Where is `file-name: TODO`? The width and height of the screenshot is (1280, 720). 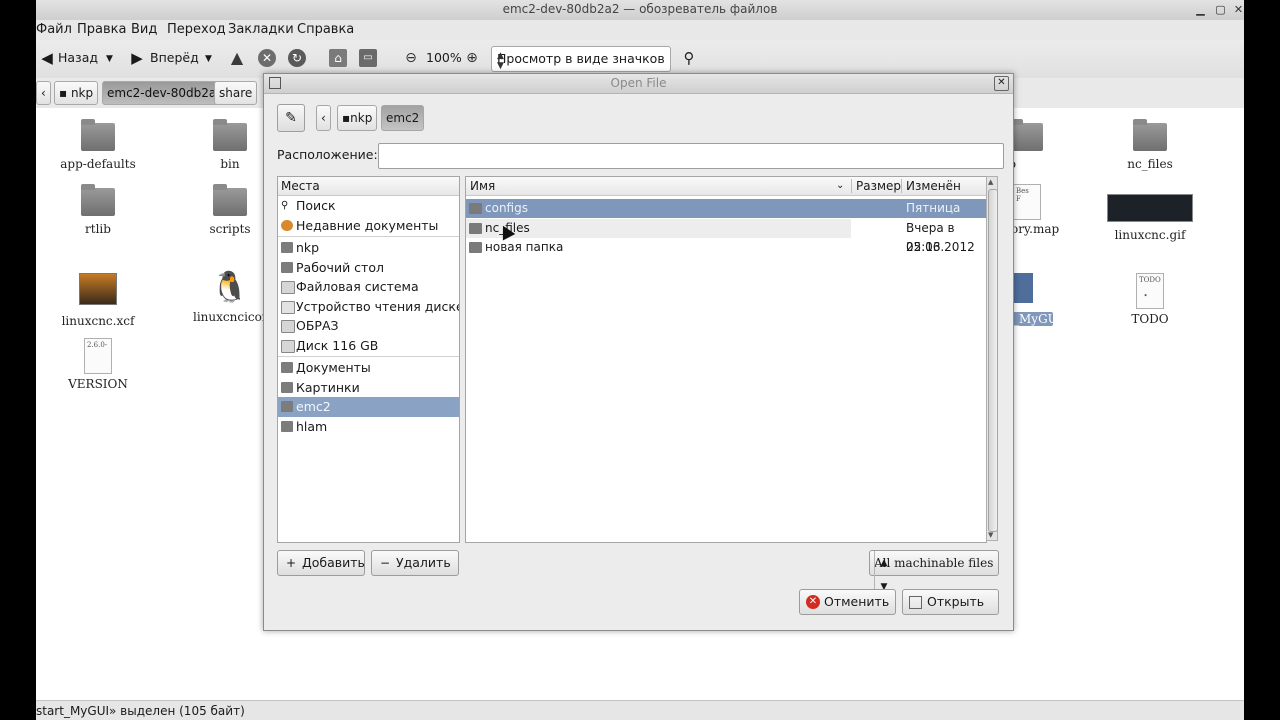 file-name: TODO is located at coordinates (1150, 319).